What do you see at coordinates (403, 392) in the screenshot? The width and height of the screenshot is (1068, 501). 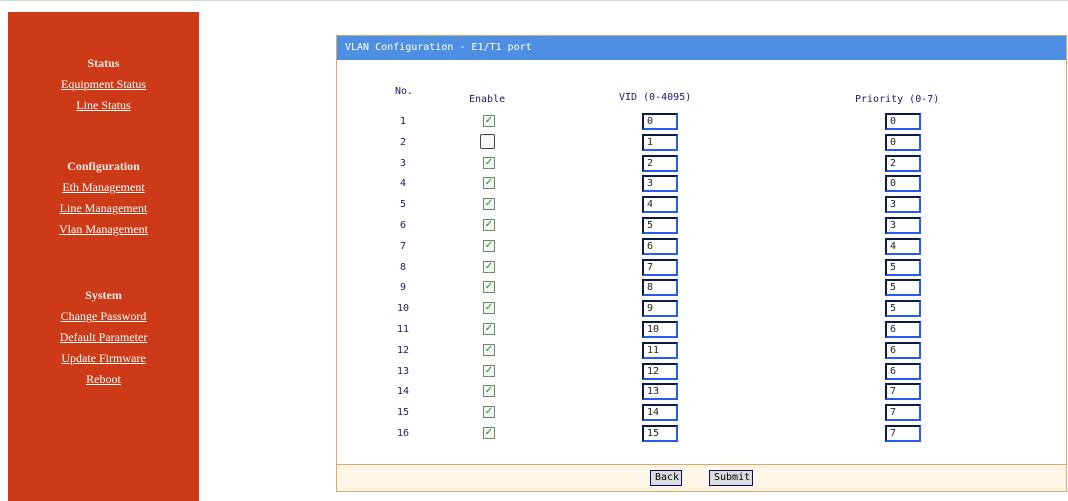 I see `row-number: 14` at bounding box center [403, 392].